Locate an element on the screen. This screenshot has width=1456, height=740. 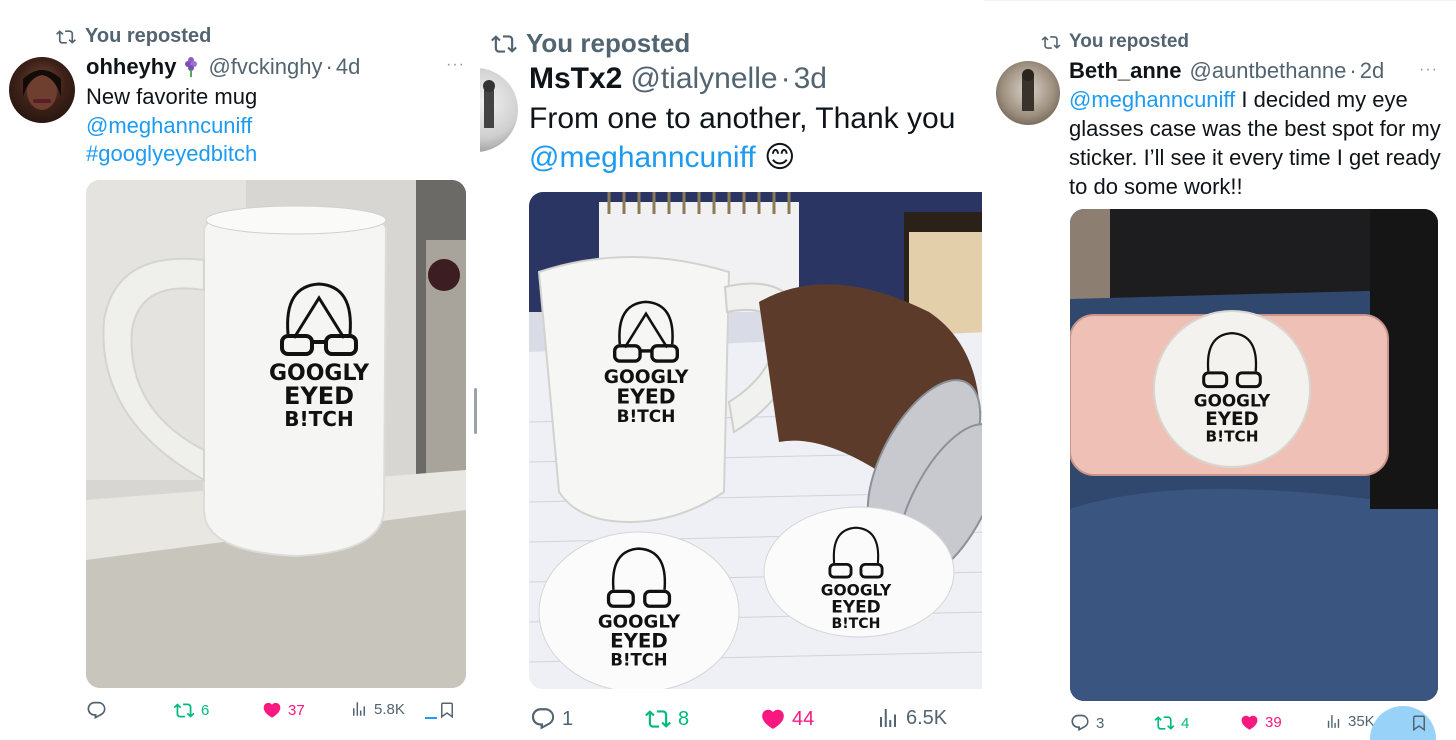
timestamp: 3d is located at coordinates (810, 79).